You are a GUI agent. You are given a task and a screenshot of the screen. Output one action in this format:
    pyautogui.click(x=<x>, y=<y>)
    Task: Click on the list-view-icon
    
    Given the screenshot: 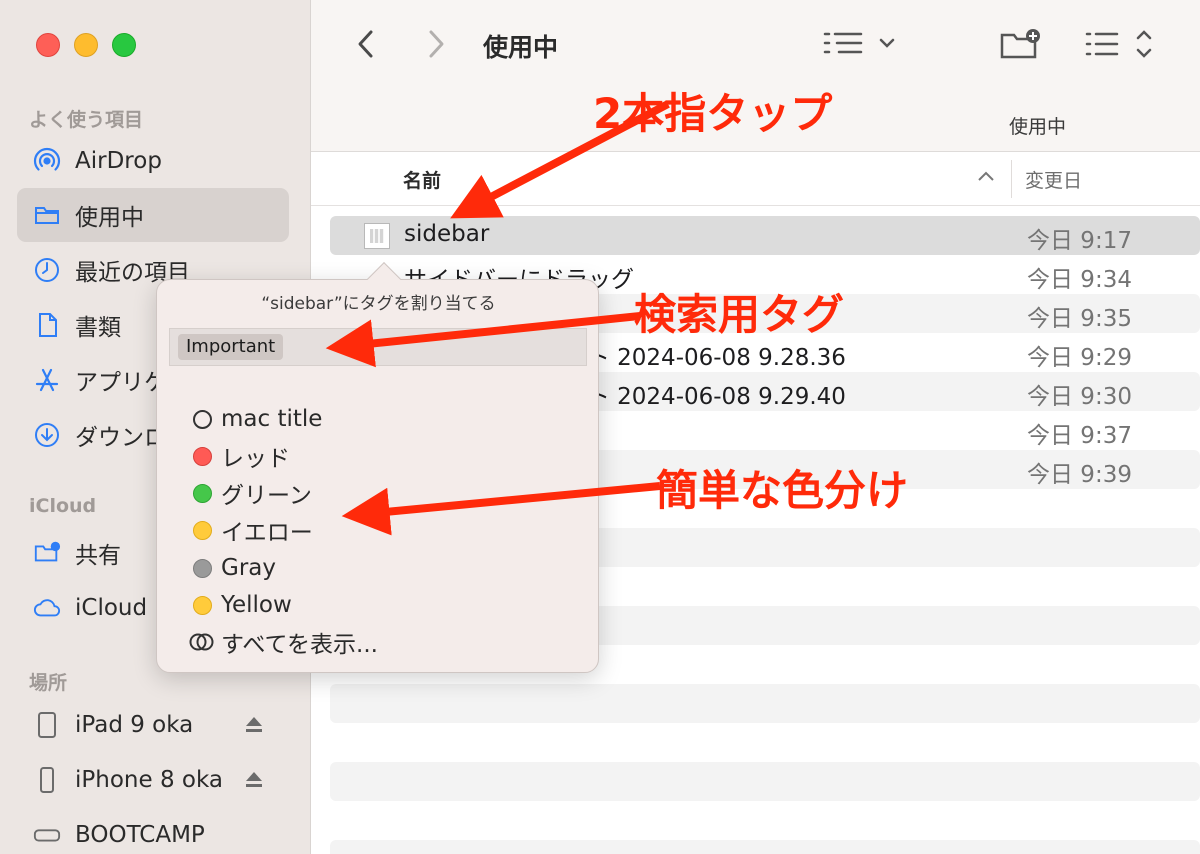 What is the action you would take?
    pyautogui.click(x=859, y=43)
    